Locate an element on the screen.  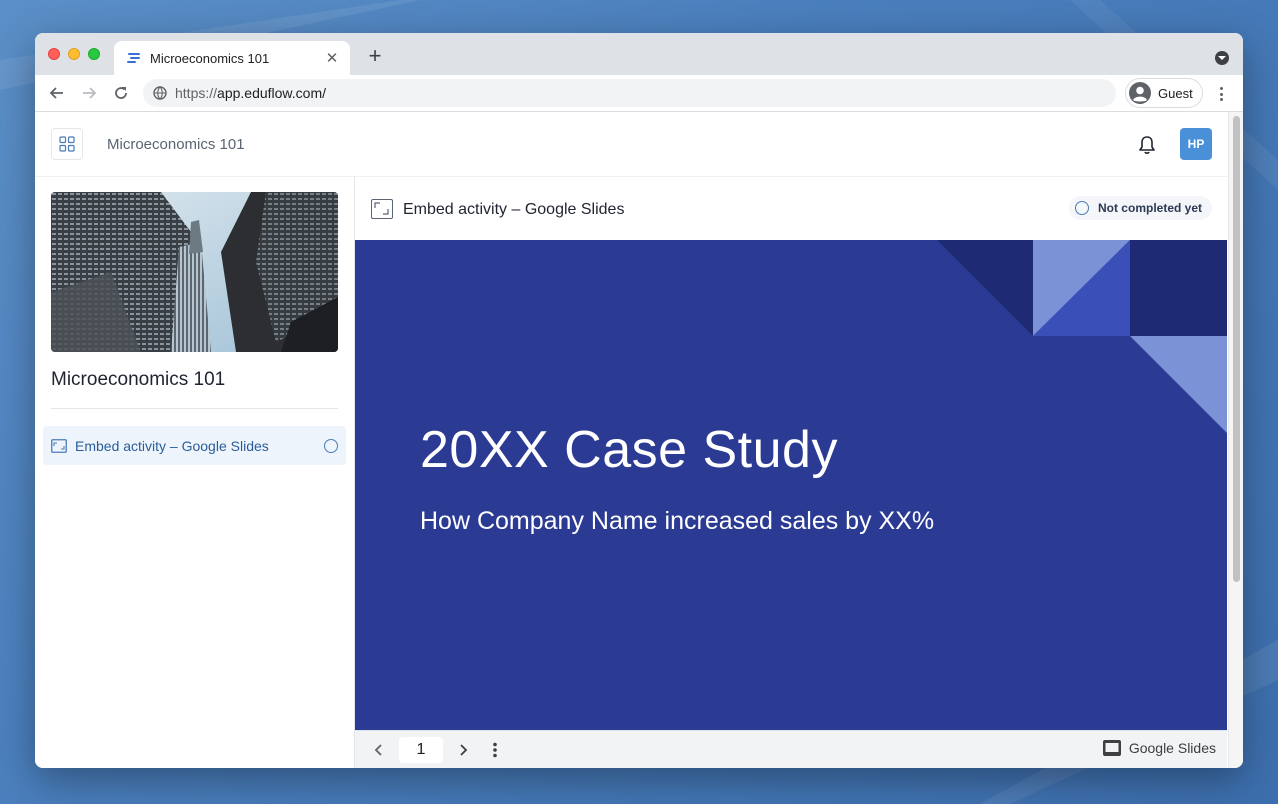
forward-arrow-icon is located at coordinates (90, 93).